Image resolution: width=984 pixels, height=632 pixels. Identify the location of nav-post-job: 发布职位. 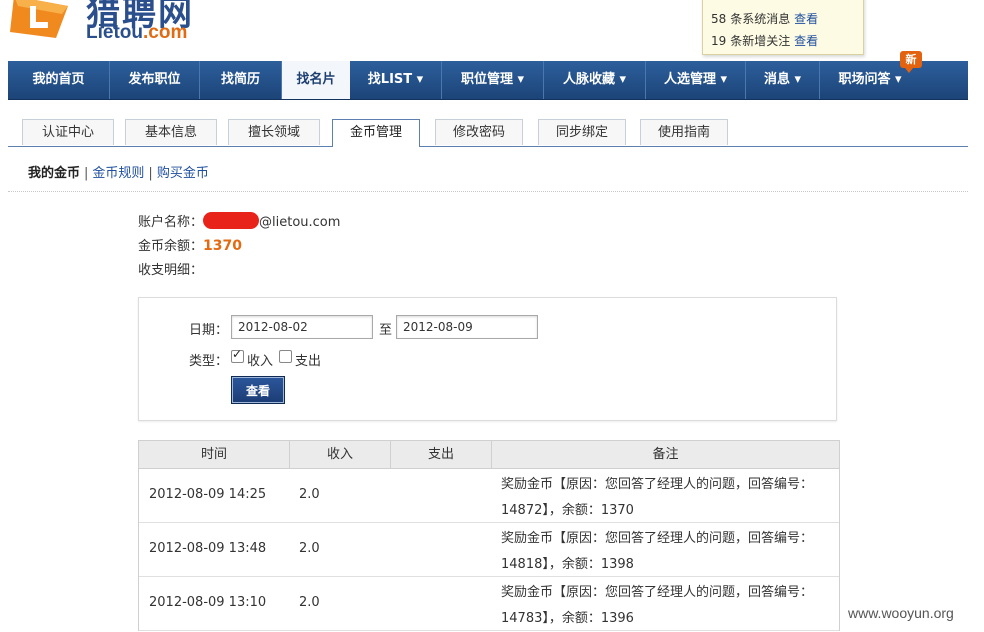
(155, 80).